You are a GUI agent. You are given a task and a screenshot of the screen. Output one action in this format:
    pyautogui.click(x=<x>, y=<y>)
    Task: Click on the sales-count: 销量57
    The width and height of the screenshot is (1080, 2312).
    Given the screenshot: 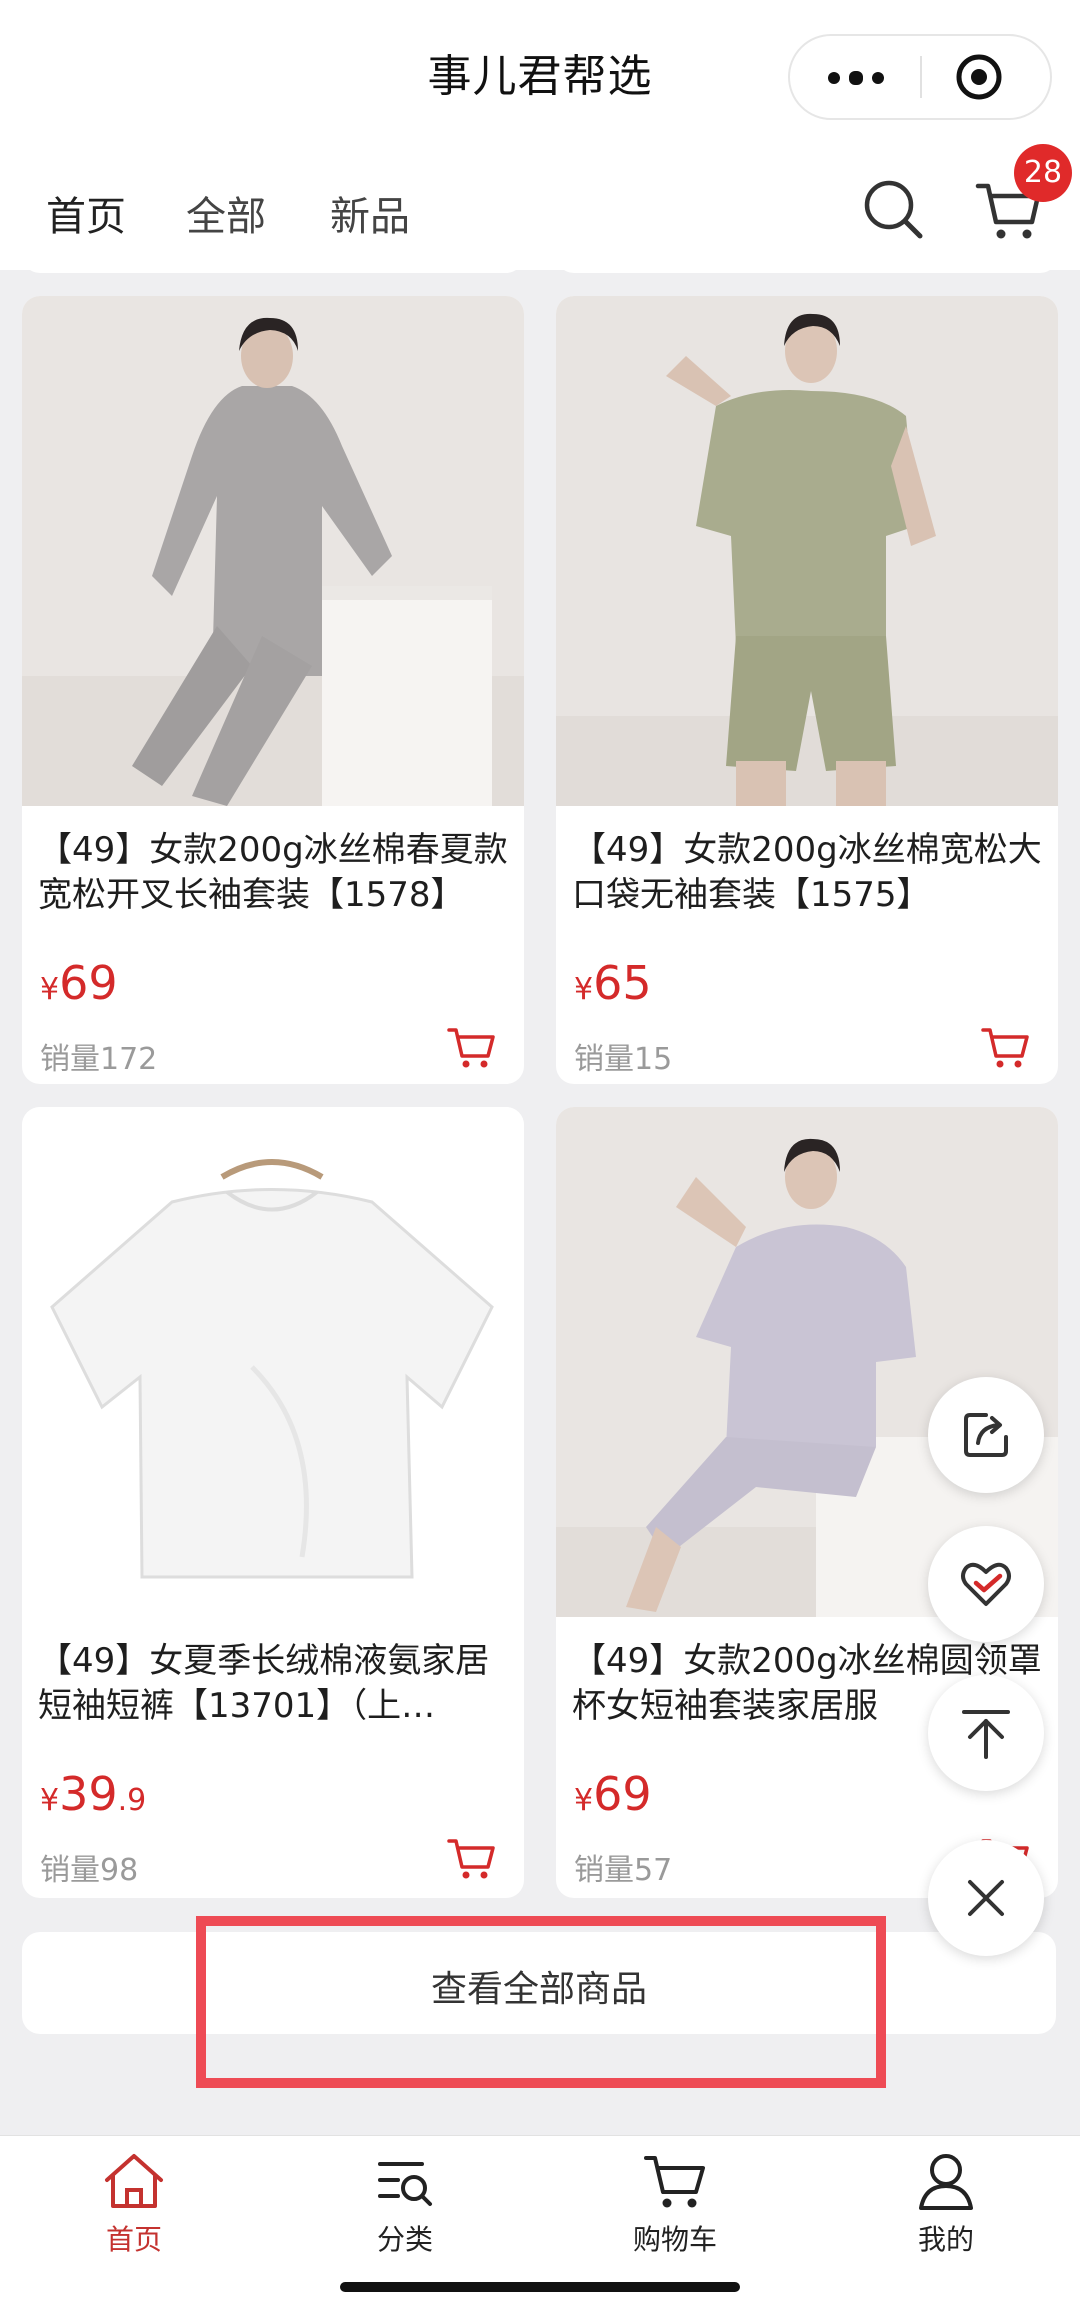 What is the action you would take?
    pyautogui.click(x=623, y=1870)
    